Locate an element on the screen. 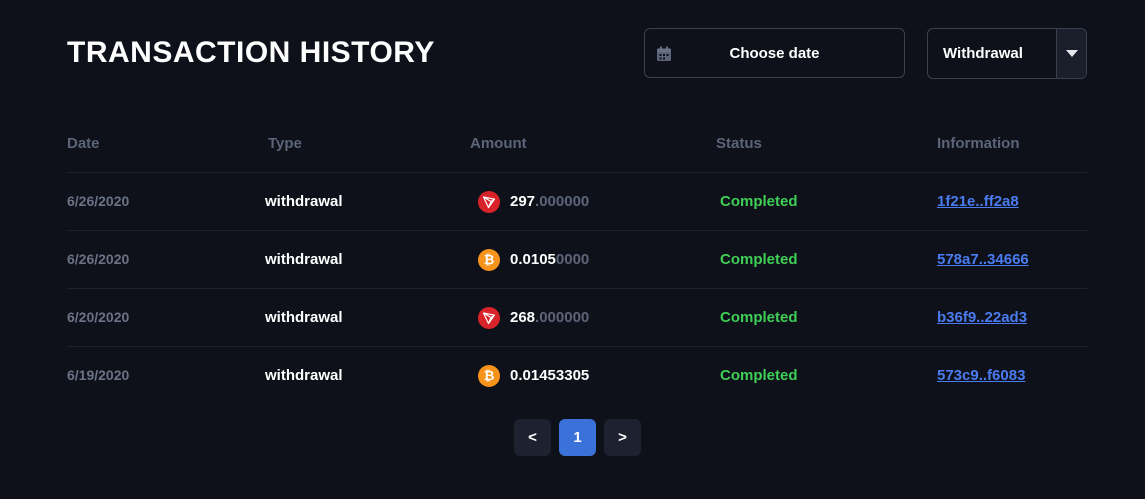  next-page-button: > is located at coordinates (622, 437).